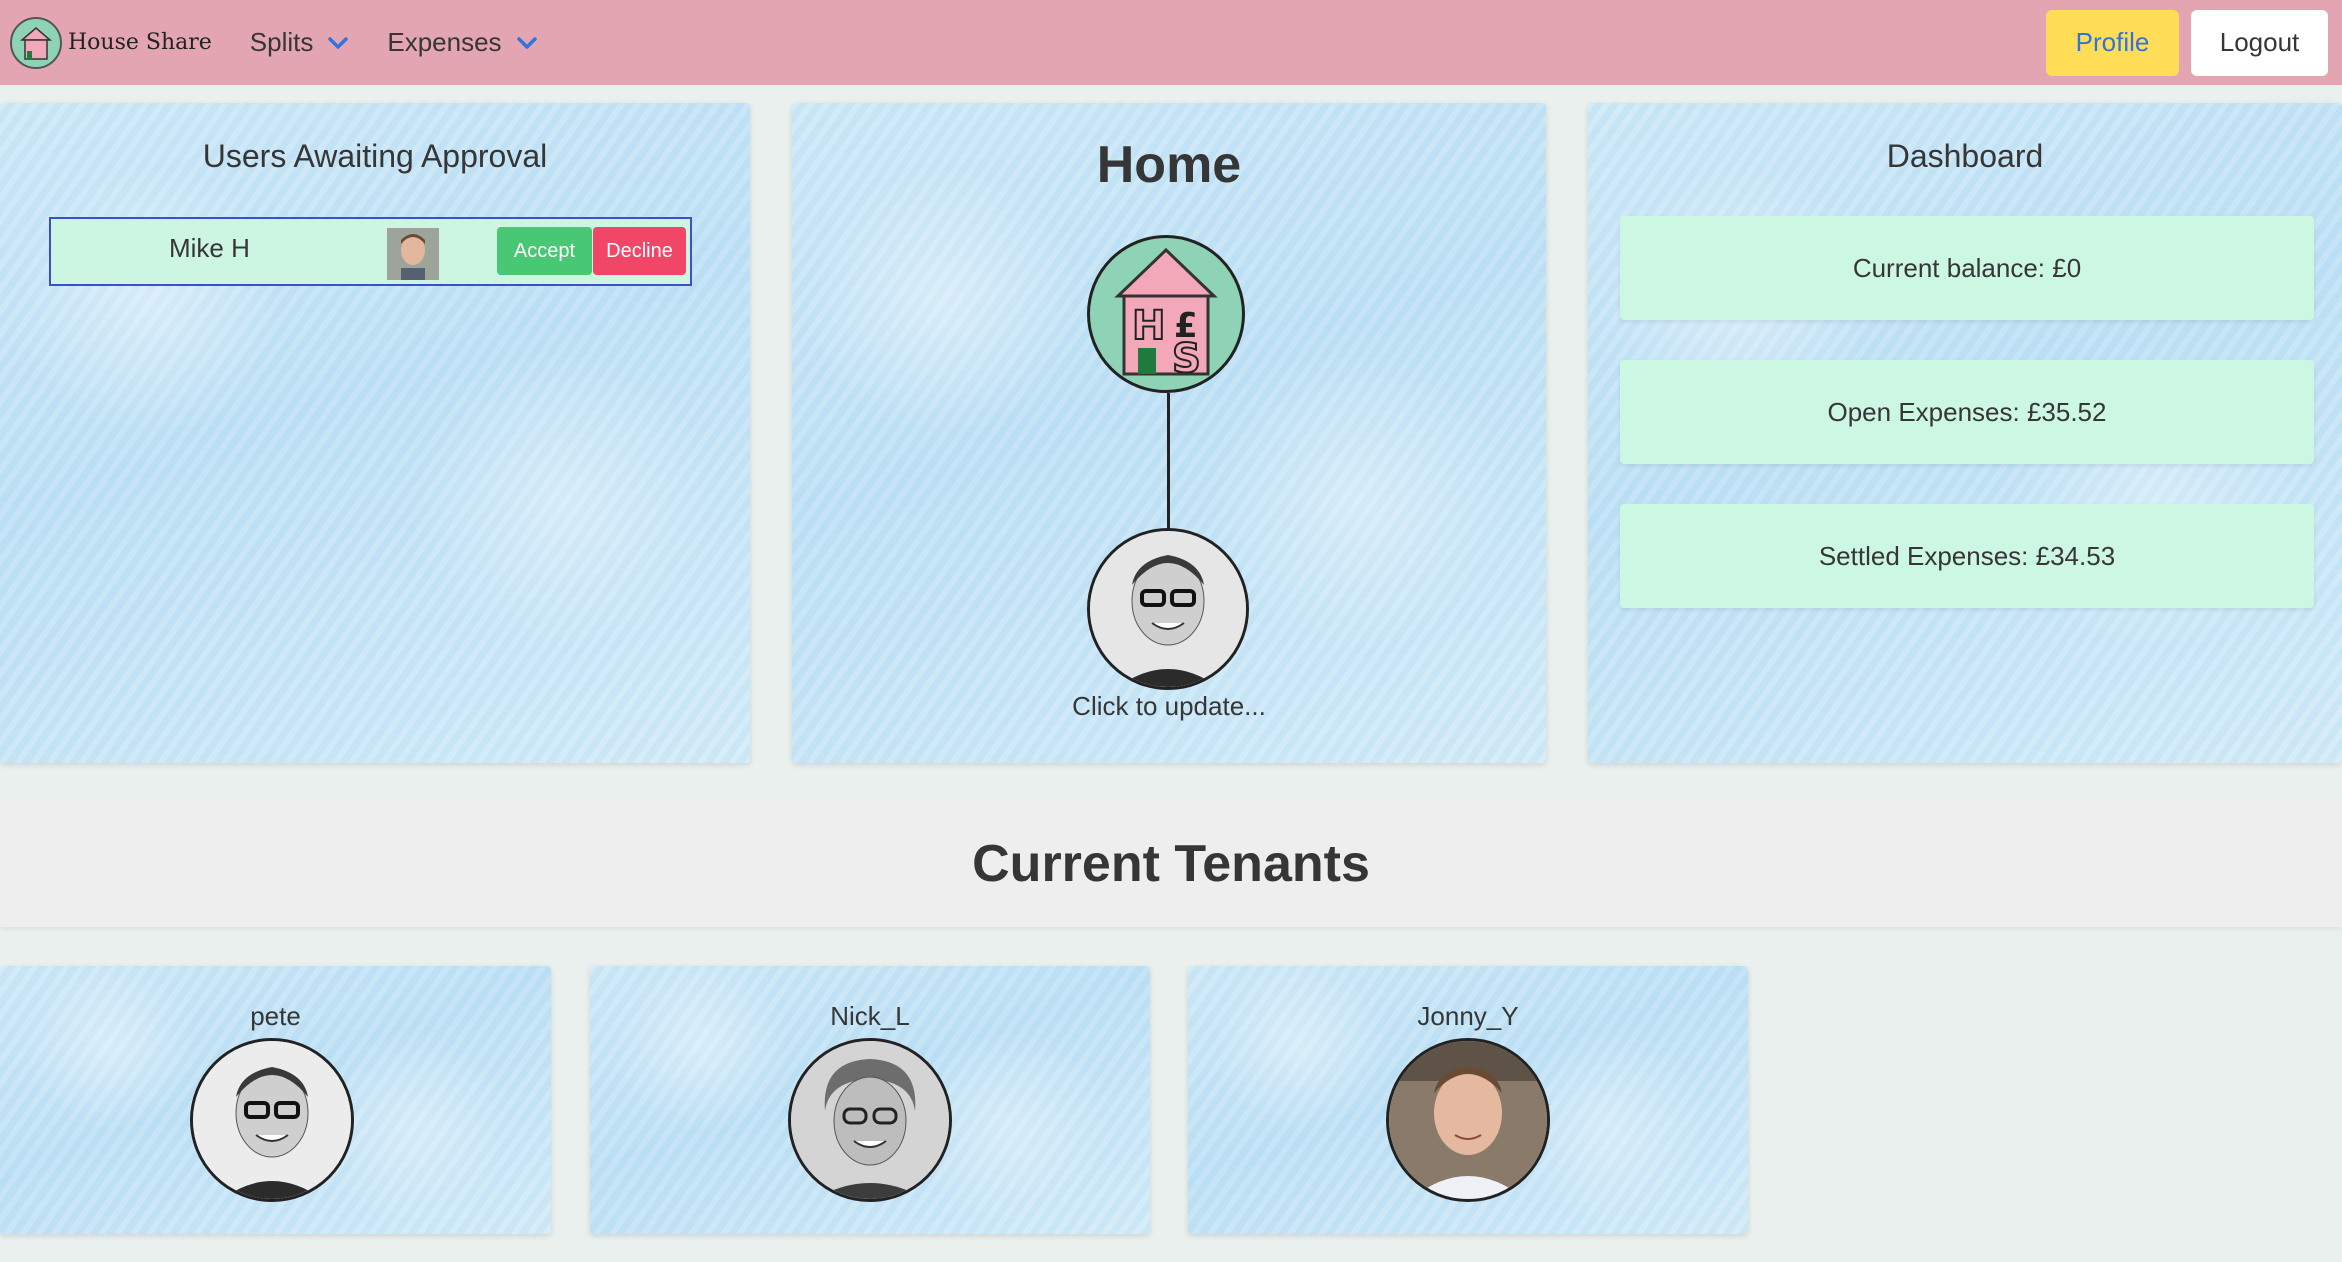 The height and width of the screenshot is (1262, 2342). Describe the element at coordinates (209, 248) in the screenshot. I see `pending-user-name: Mike H` at that location.